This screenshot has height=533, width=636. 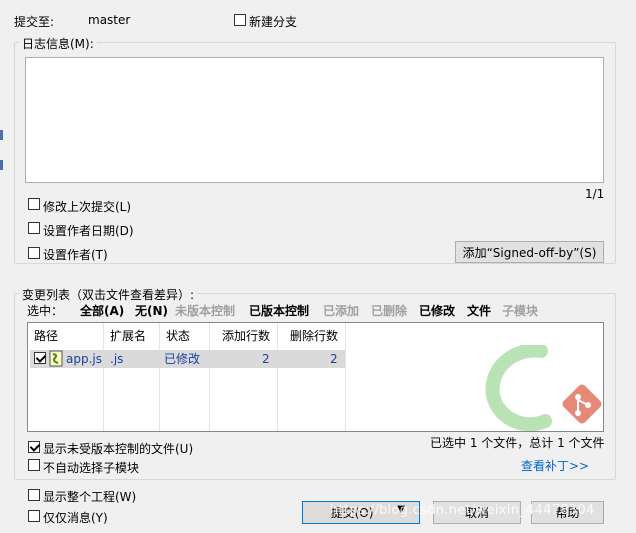 I want to click on row-ext: .js, so click(x=117, y=359).